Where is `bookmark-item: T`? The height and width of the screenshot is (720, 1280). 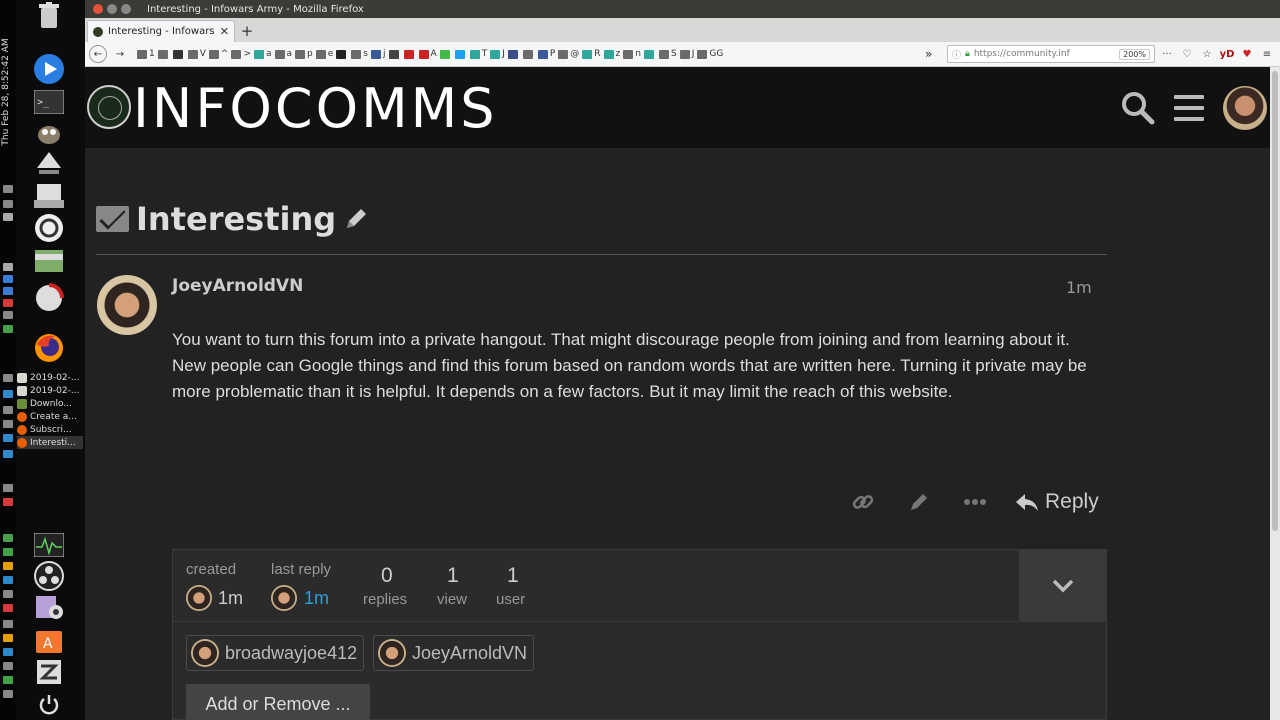
bookmark-item: T is located at coordinates (478, 54).